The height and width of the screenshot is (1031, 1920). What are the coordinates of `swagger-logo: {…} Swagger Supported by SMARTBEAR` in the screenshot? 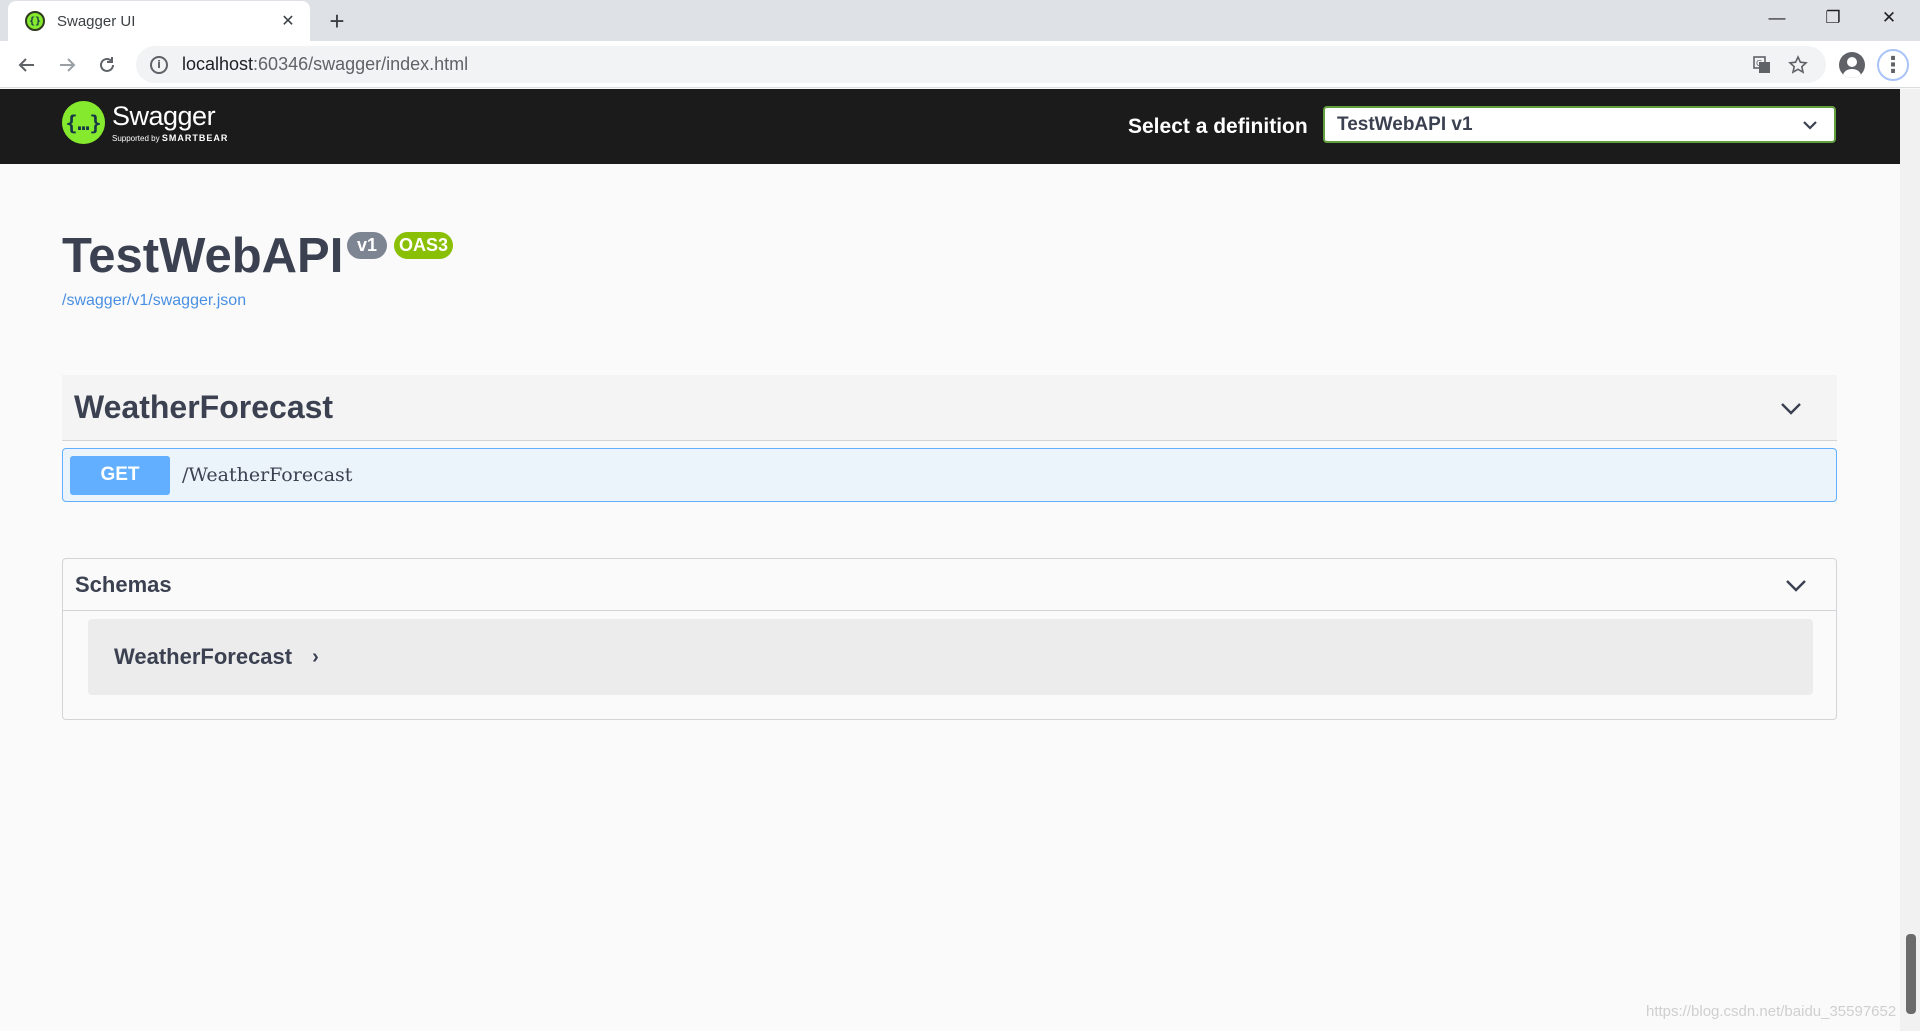 It's located at (152, 122).